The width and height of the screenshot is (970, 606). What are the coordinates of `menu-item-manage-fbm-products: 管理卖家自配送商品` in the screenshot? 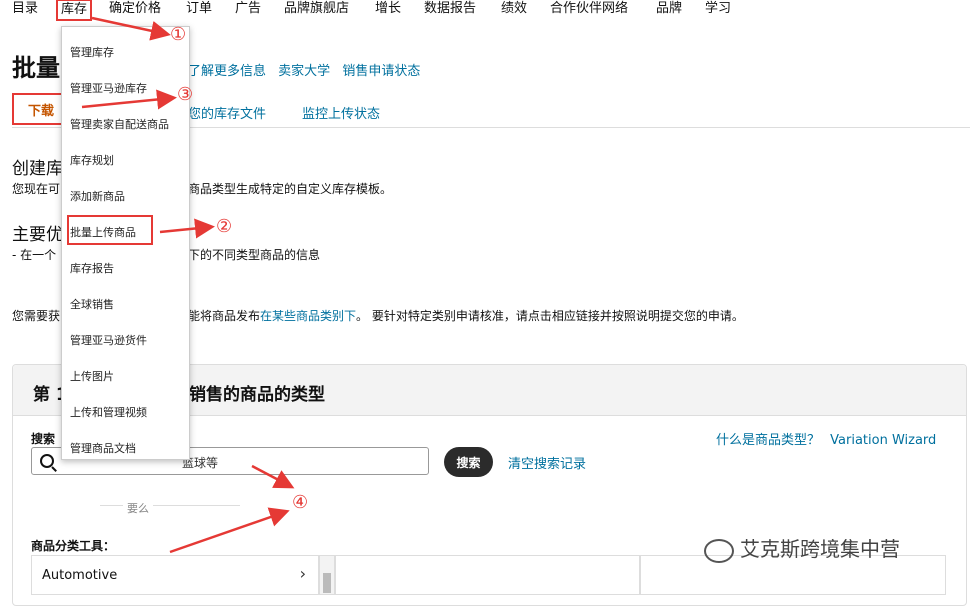 It's located at (119, 124).